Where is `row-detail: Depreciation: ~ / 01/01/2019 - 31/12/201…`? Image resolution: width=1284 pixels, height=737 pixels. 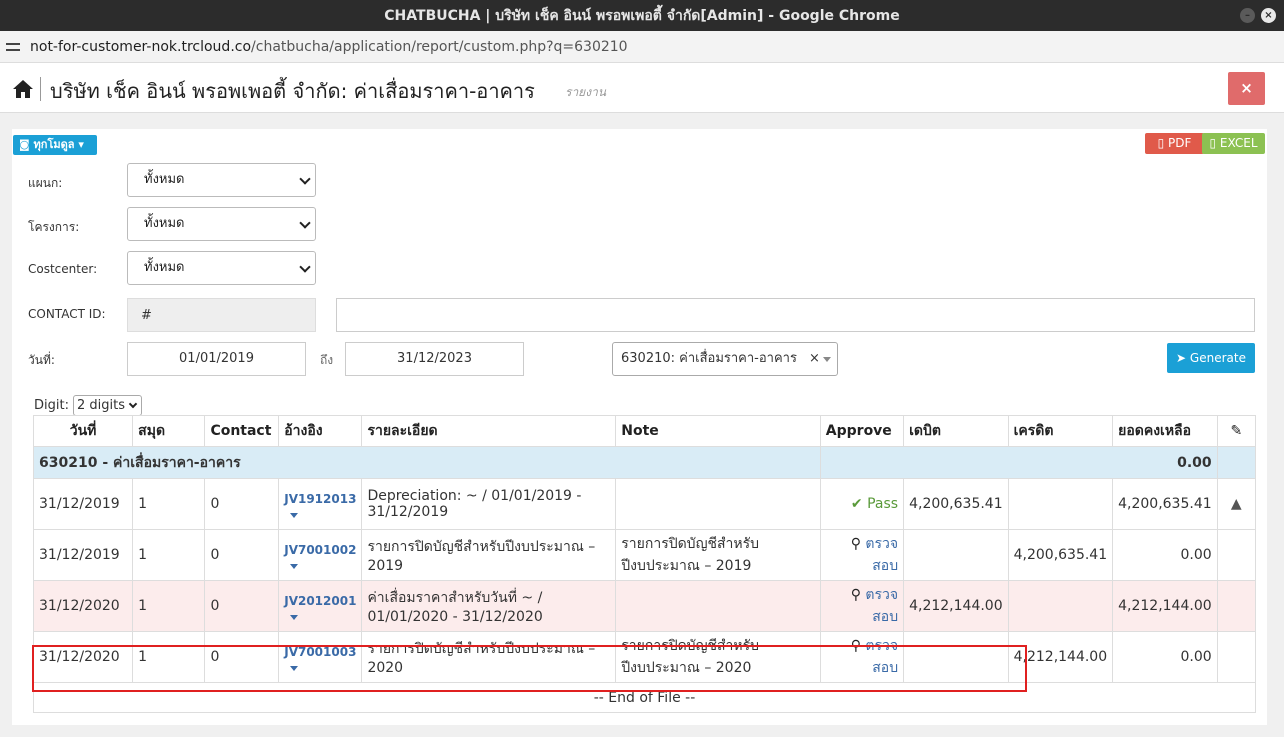 row-detail: Depreciation: ~ / 01/01/2019 - 31/12/201… is located at coordinates (489, 504).